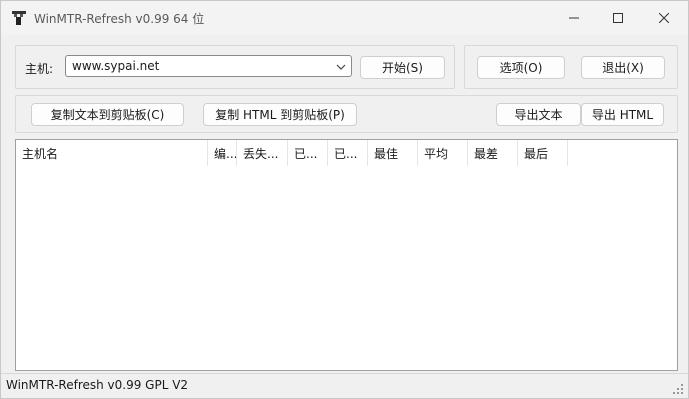 Image resolution: width=689 pixels, height=399 pixels. I want to click on close-button, so click(664, 18).